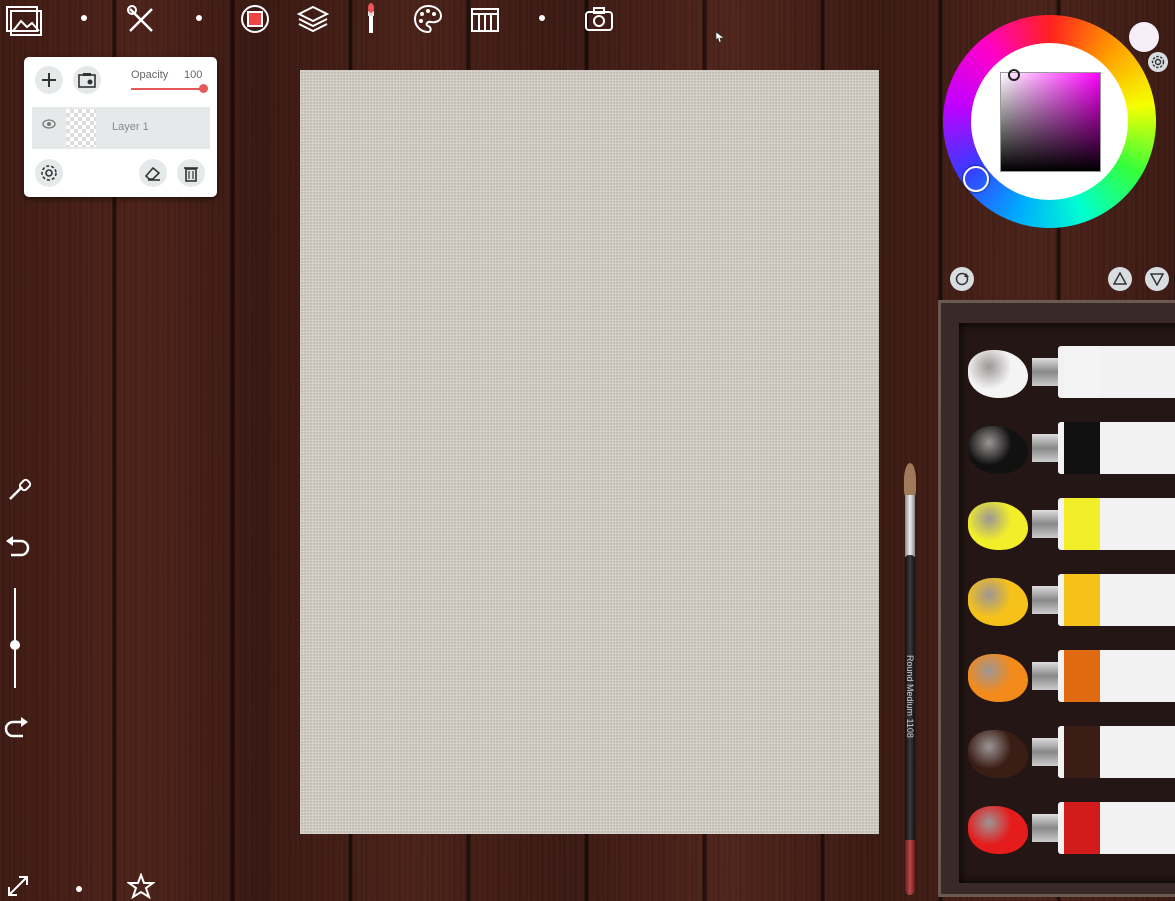 The image size is (1175, 901). I want to click on favorites-button, so click(141, 886).